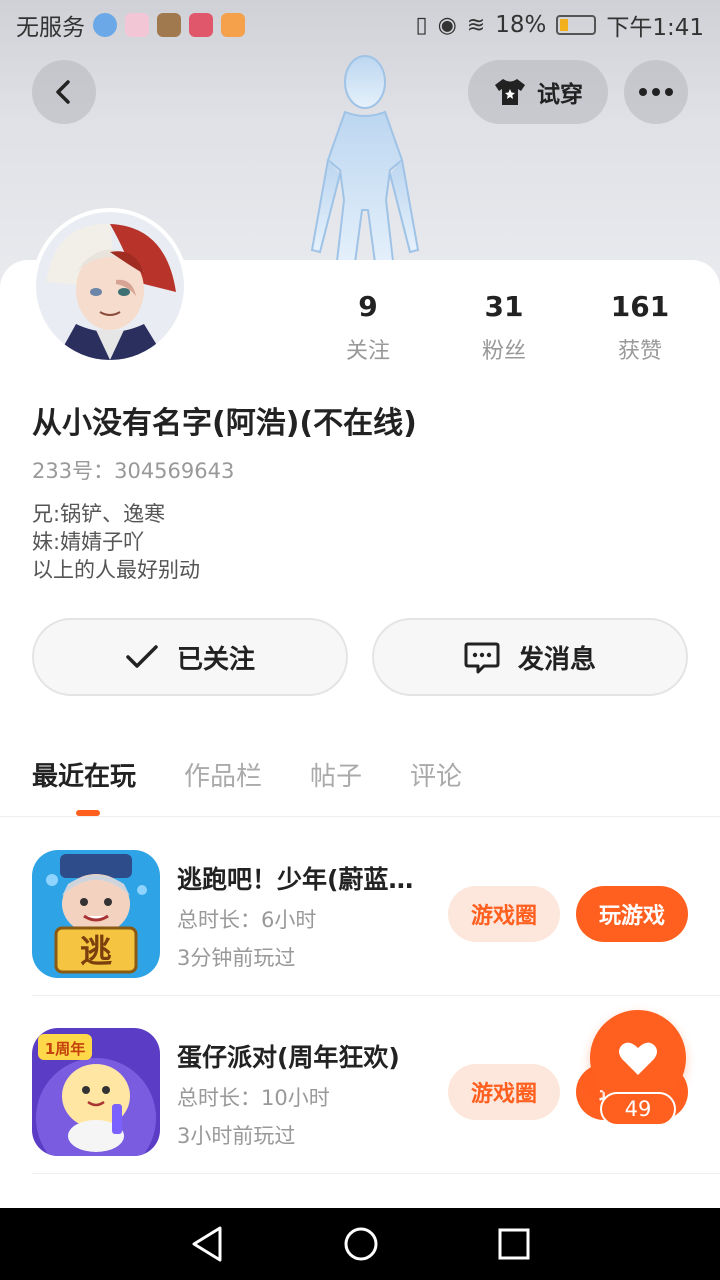  What do you see at coordinates (360, 25) in the screenshot?
I see `status-bar: 无服务 ▯ ◉ ≋ 18% 下午1:41` at bounding box center [360, 25].